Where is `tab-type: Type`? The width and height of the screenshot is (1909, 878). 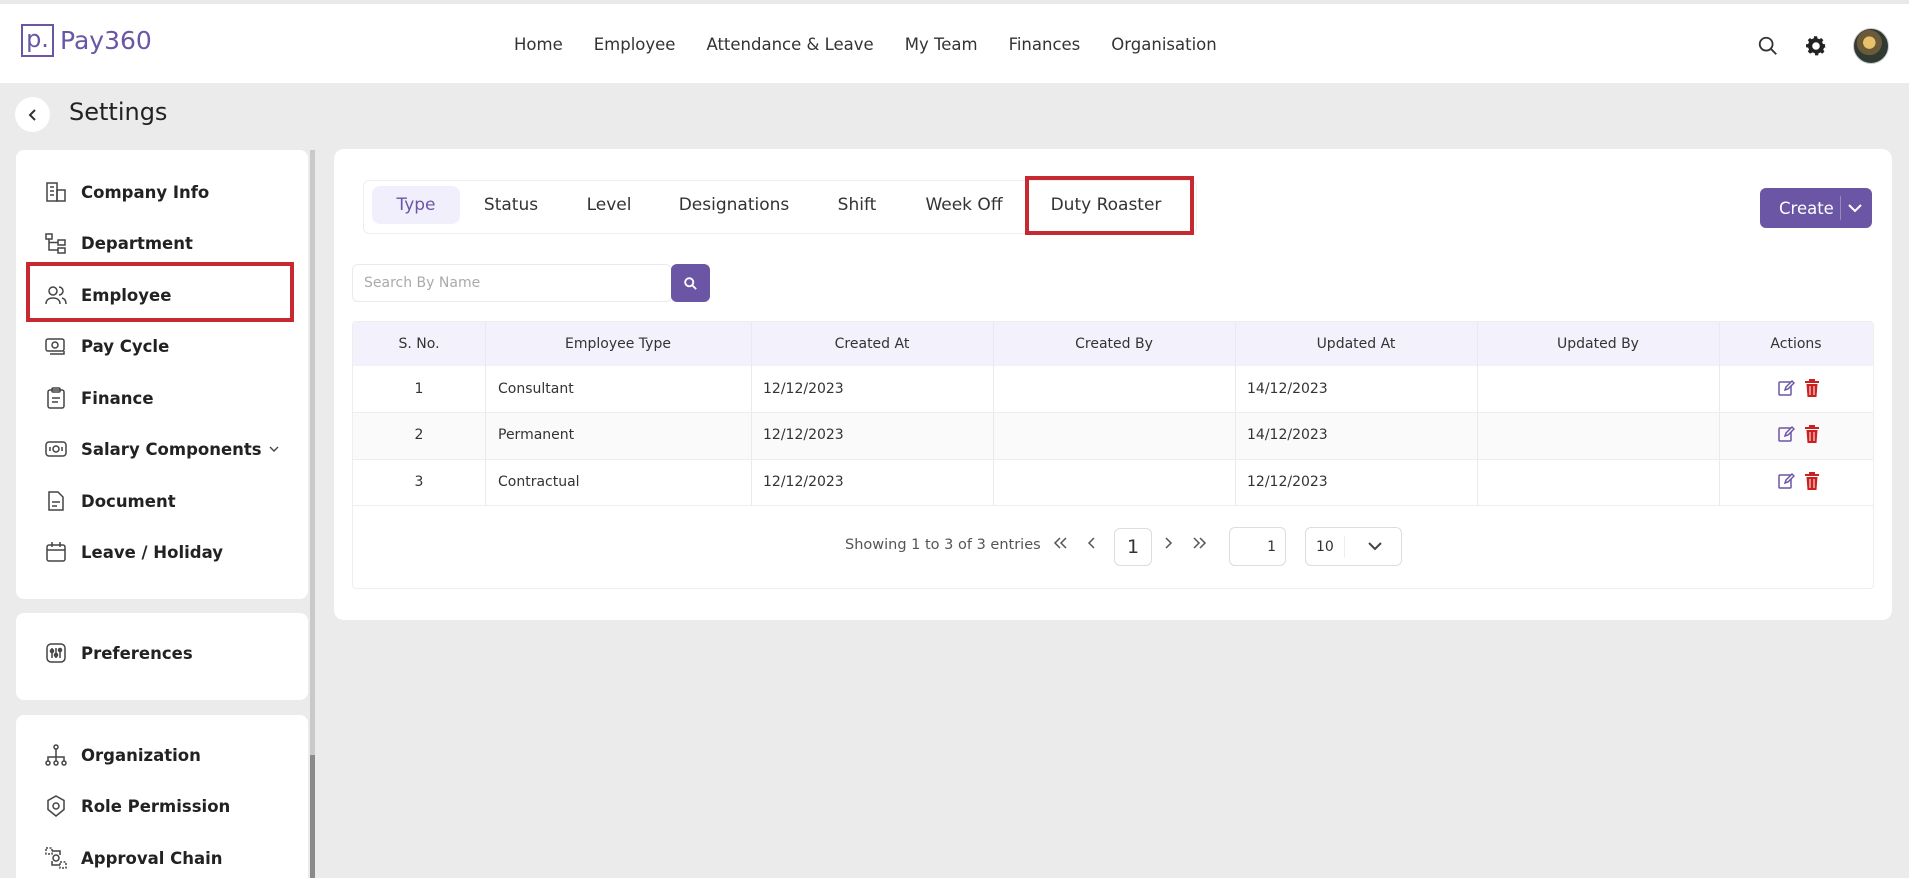 tab-type: Type is located at coordinates (416, 205).